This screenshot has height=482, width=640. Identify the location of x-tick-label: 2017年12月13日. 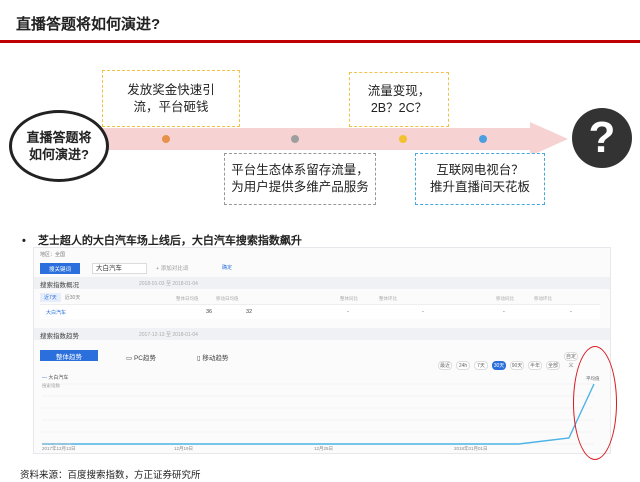
(59, 448).